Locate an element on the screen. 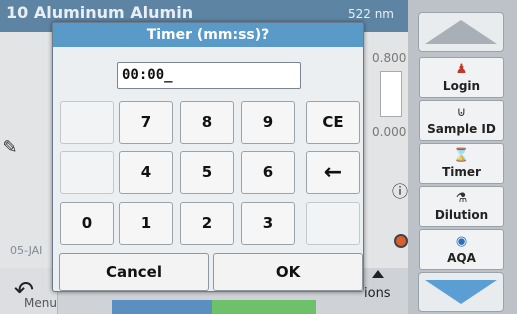 This screenshot has width=517, height=314. sidebar-item-sample-id: ⊍ Sample ID is located at coordinates (461, 120).